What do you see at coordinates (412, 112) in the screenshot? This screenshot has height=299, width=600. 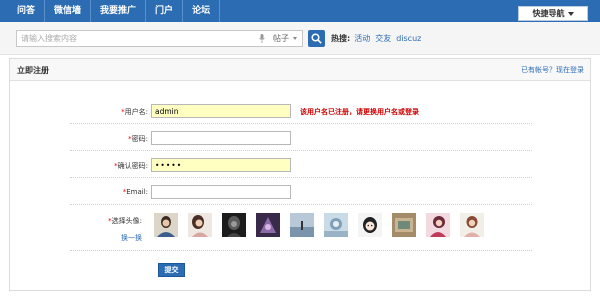 I see `error-login-link: 登录` at bounding box center [412, 112].